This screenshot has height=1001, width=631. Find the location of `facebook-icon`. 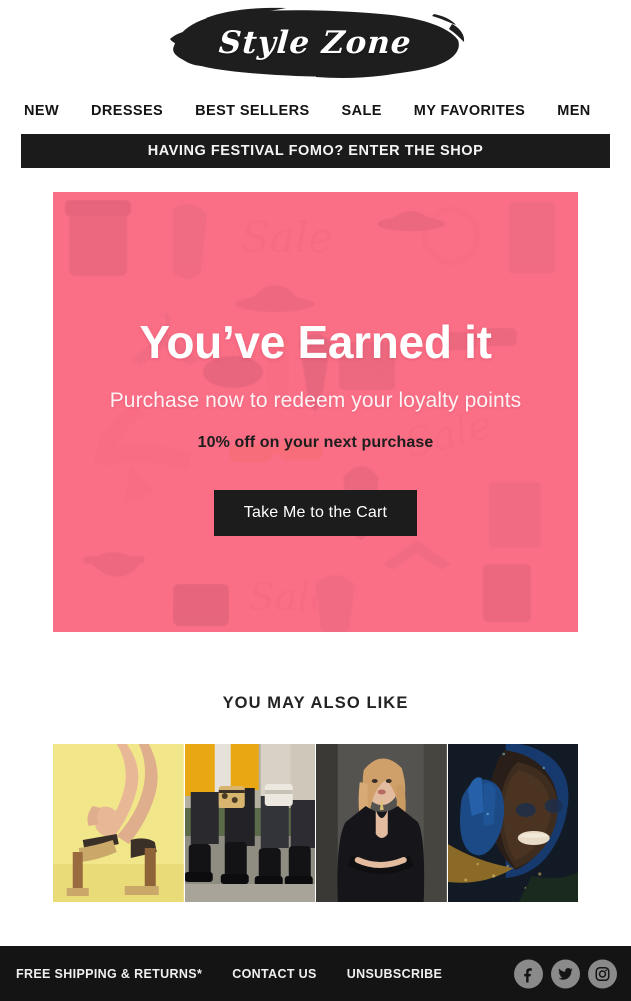

facebook-icon is located at coordinates (528, 973).